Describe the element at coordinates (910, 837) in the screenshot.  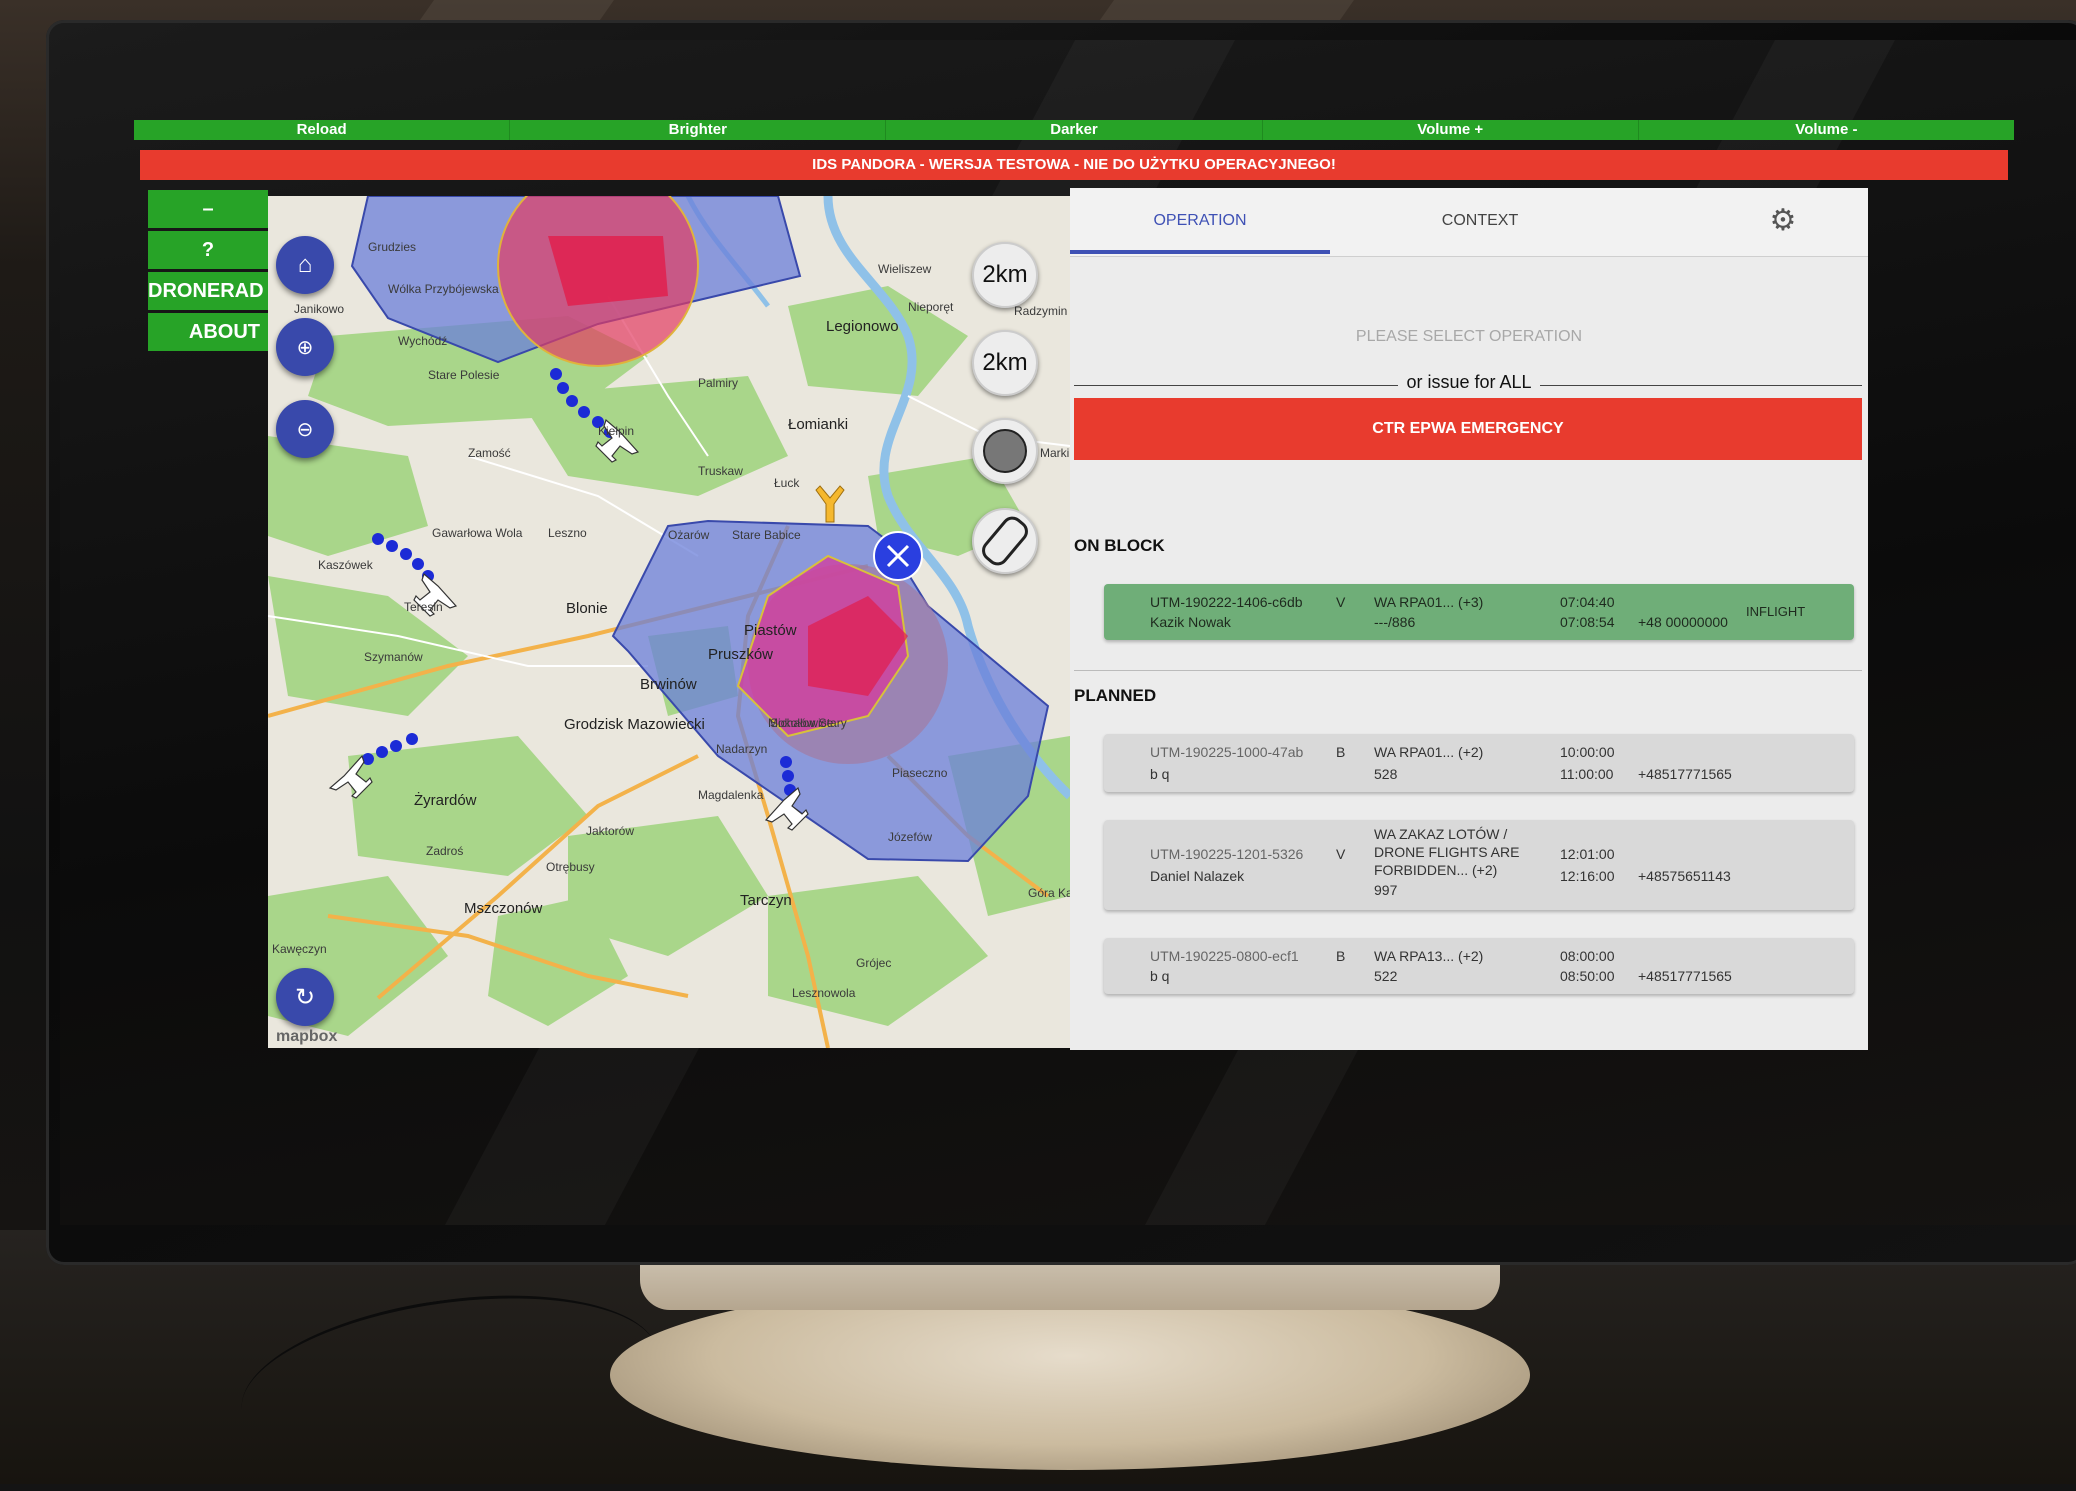
I see `place-label: Józefów` at that location.